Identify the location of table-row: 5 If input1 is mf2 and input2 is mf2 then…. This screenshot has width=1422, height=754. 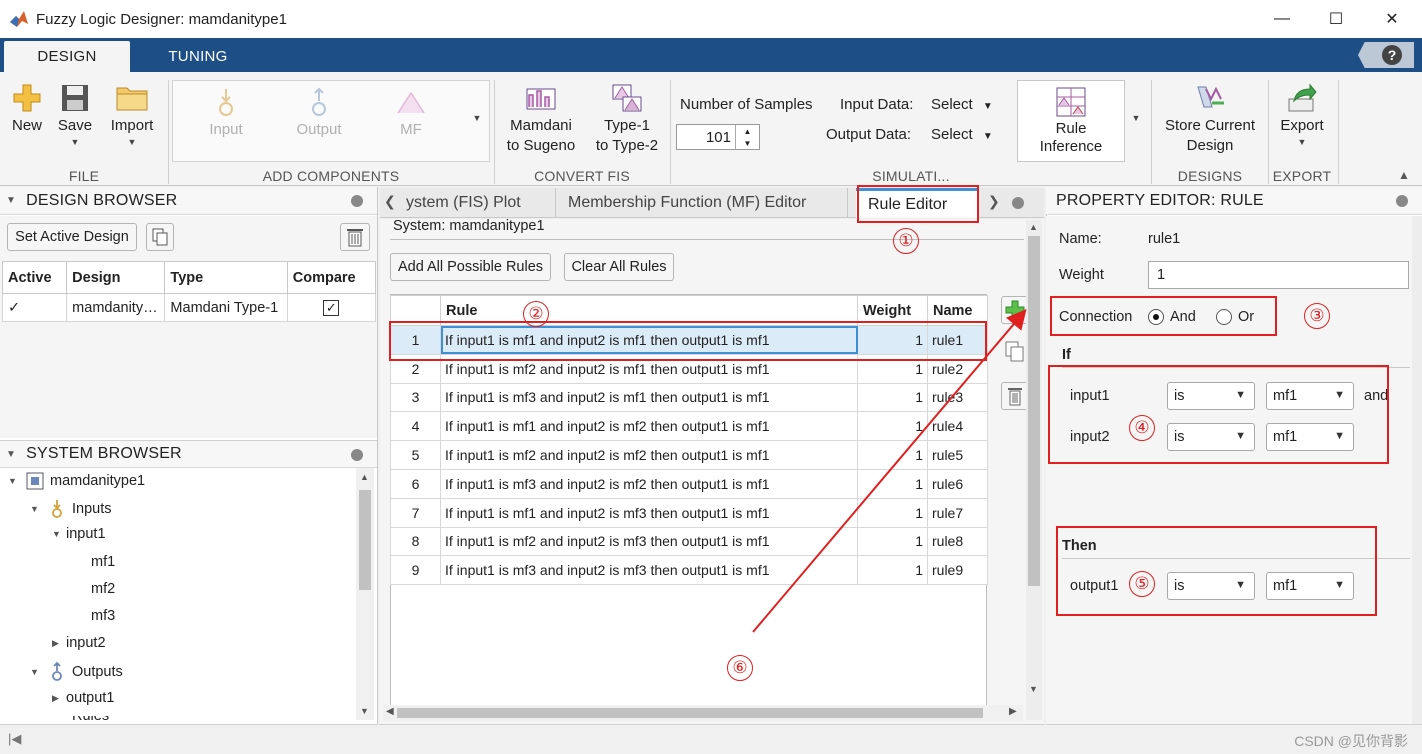
(689, 455).